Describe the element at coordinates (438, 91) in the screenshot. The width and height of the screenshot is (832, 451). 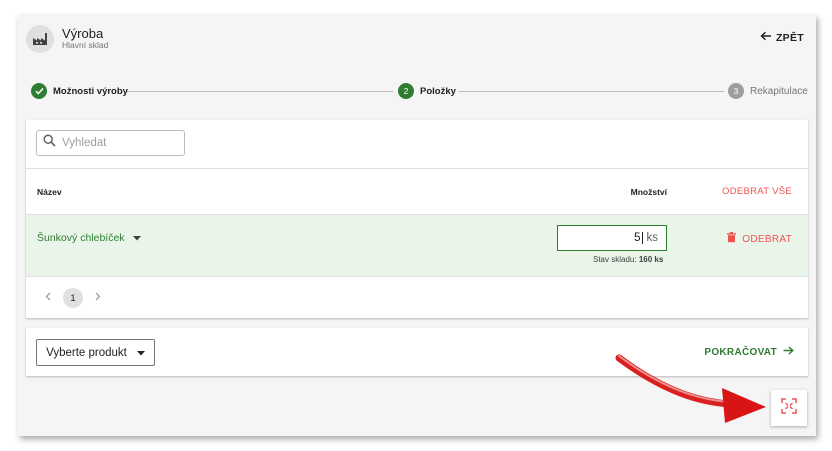
I see `step-label: Položky` at that location.